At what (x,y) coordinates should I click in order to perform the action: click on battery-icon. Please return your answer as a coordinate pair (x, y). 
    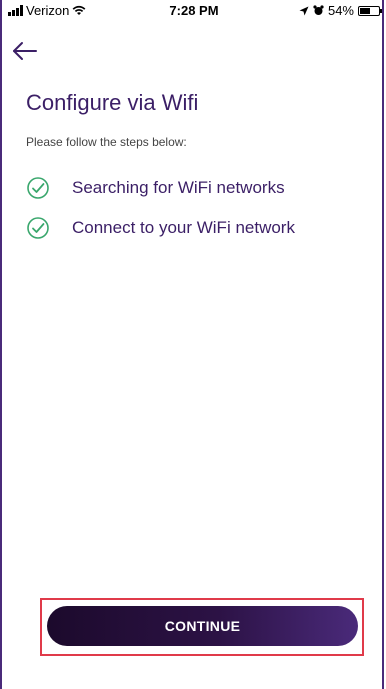
    Looking at the image, I should click on (370, 10).